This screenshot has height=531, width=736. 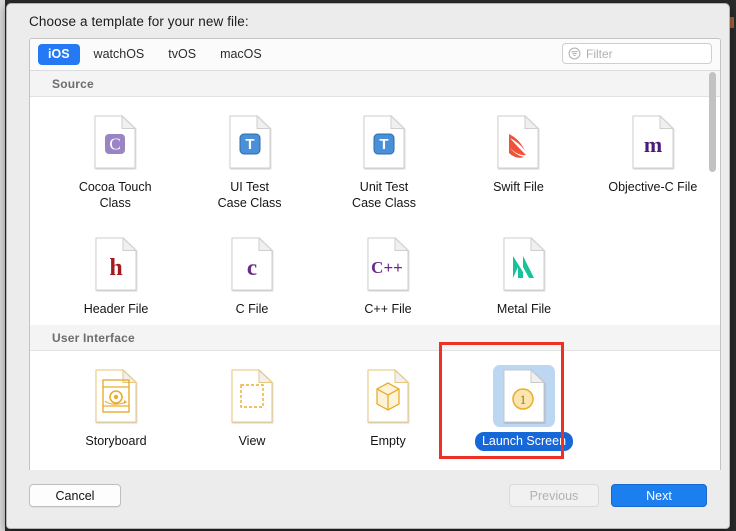 I want to click on template-item-label: Launch Screen, so click(x=524, y=441).